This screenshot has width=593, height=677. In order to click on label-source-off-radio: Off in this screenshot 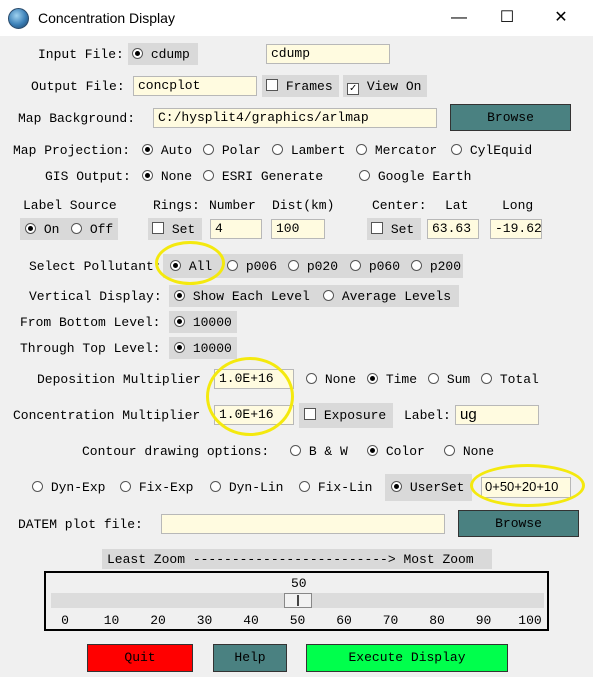, I will do `click(92, 229)`.